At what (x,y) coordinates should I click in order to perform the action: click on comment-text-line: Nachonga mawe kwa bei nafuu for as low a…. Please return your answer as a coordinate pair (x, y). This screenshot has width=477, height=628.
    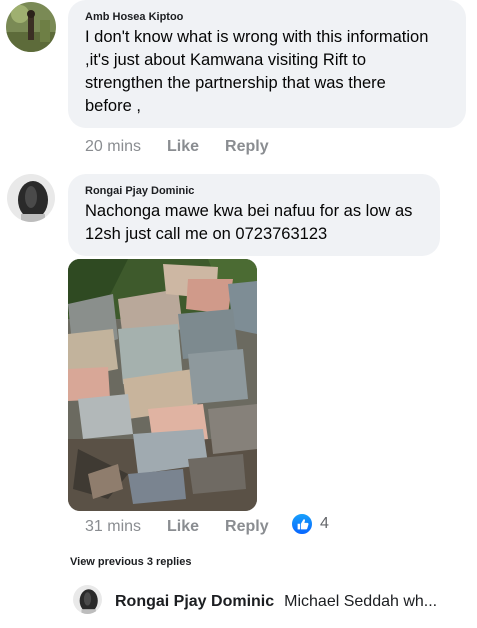
    Looking at the image, I should click on (249, 211).